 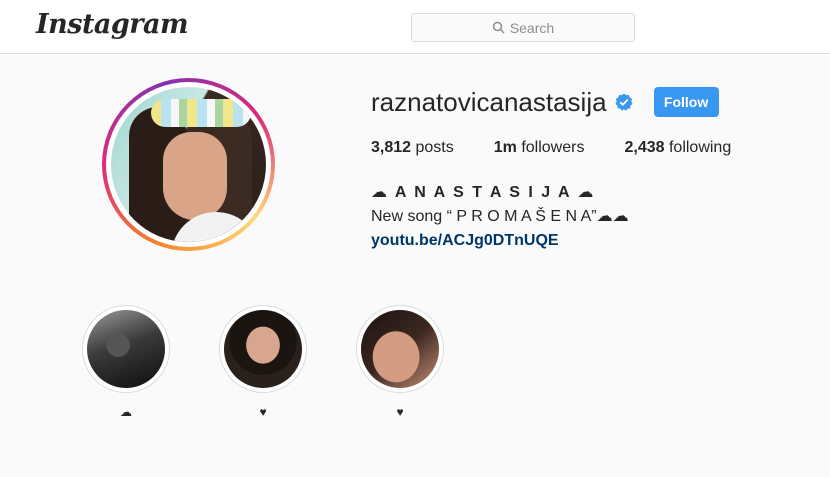 I want to click on followers-stat: 1m followers, so click(x=539, y=148).